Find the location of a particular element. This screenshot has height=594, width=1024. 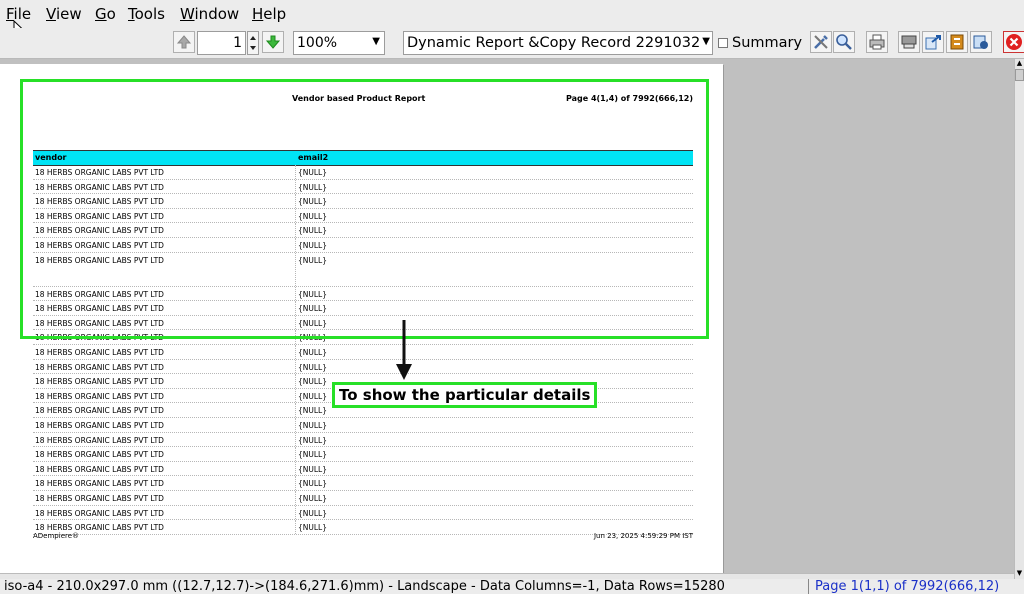

menu-help: Help is located at coordinates (269, 14).